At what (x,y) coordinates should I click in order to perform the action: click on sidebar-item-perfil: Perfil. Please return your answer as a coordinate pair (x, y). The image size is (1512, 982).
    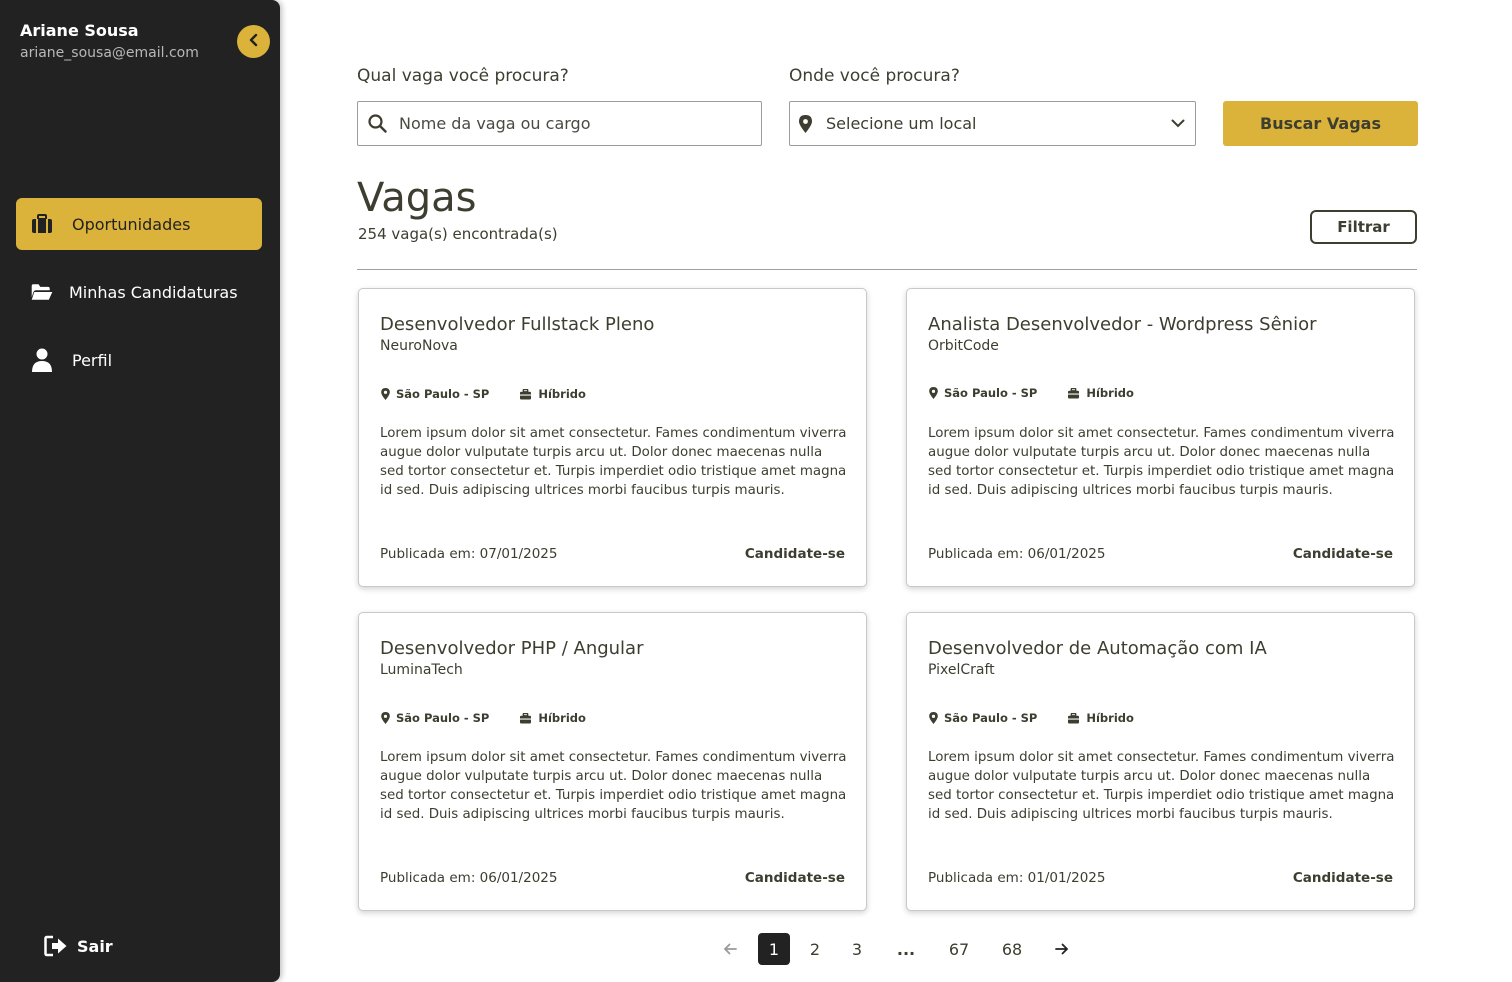
    Looking at the image, I should click on (139, 360).